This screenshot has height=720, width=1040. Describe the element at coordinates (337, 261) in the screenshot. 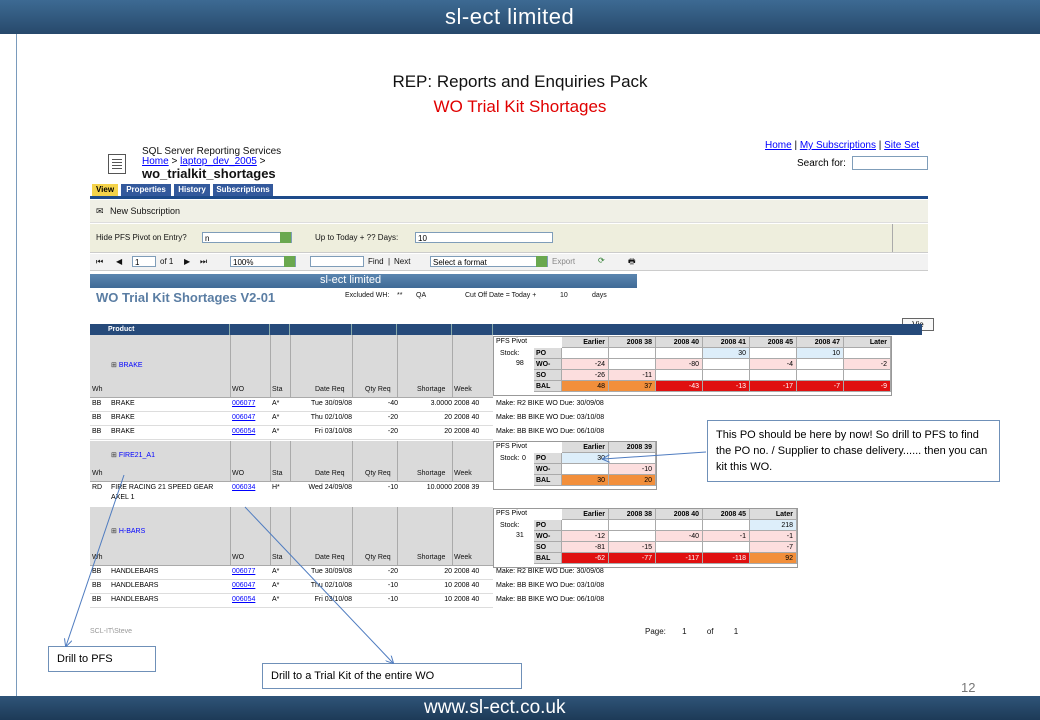

I see `find-input` at that location.